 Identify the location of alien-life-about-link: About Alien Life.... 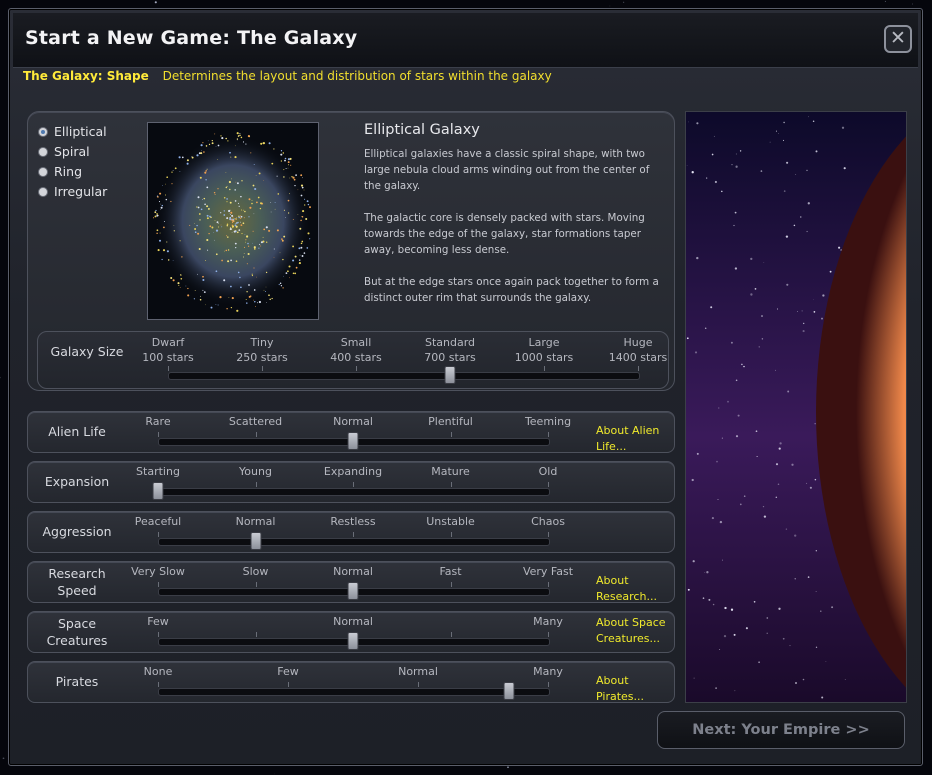
(632, 439).